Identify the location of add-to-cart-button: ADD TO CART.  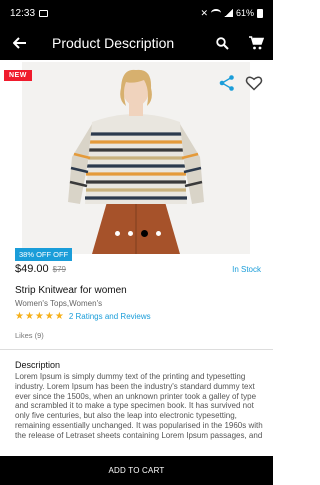
(136, 470).